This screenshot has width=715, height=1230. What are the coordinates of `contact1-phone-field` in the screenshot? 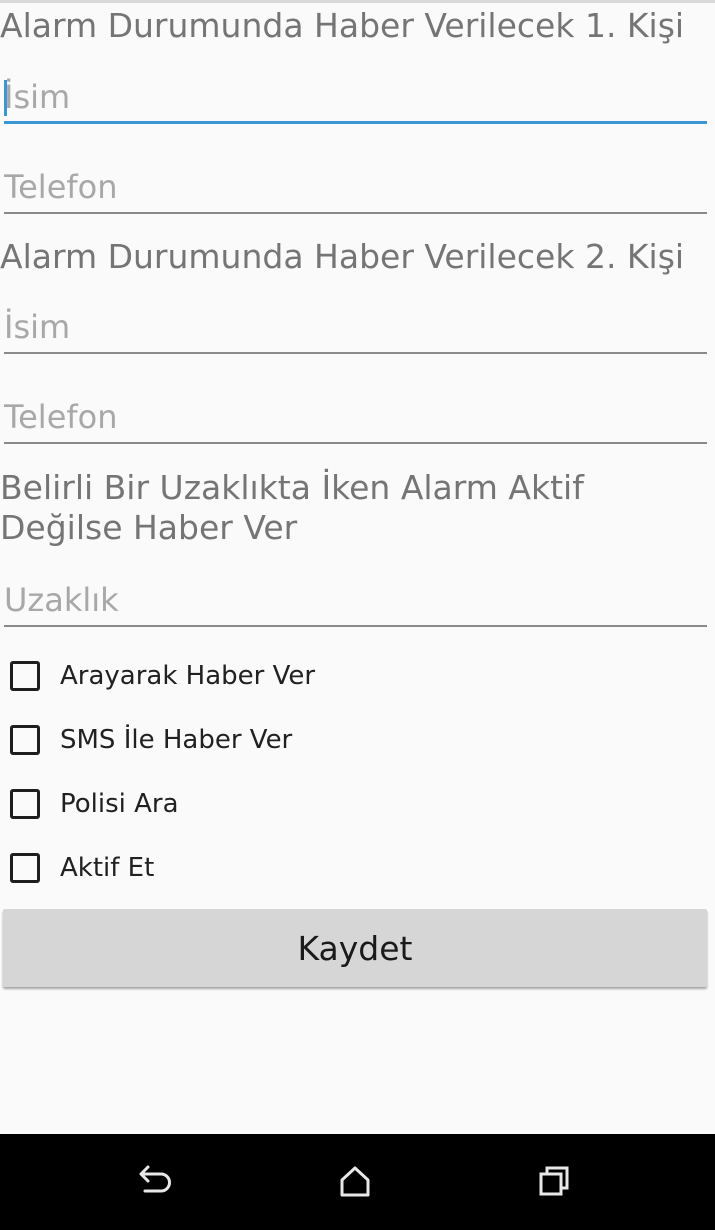 It's located at (355, 188).